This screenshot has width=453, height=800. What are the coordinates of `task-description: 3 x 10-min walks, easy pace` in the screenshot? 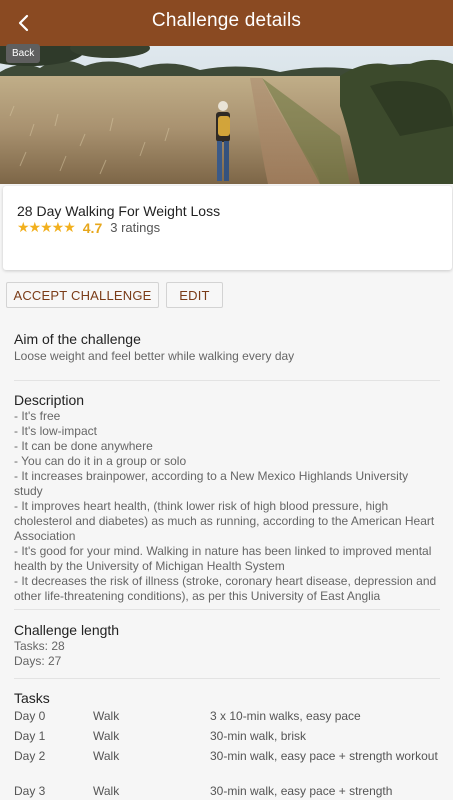 It's located at (285, 716).